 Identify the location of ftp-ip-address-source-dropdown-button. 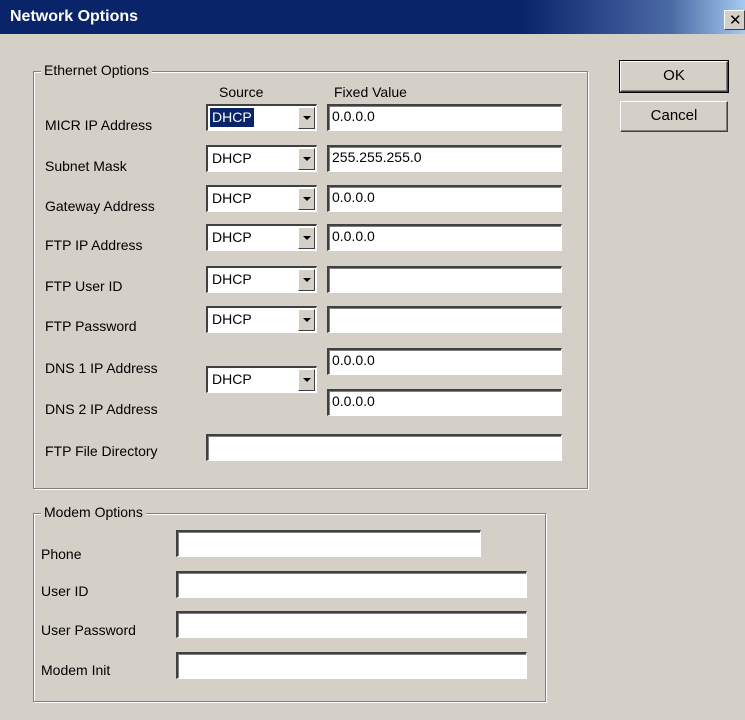
(306, 238).